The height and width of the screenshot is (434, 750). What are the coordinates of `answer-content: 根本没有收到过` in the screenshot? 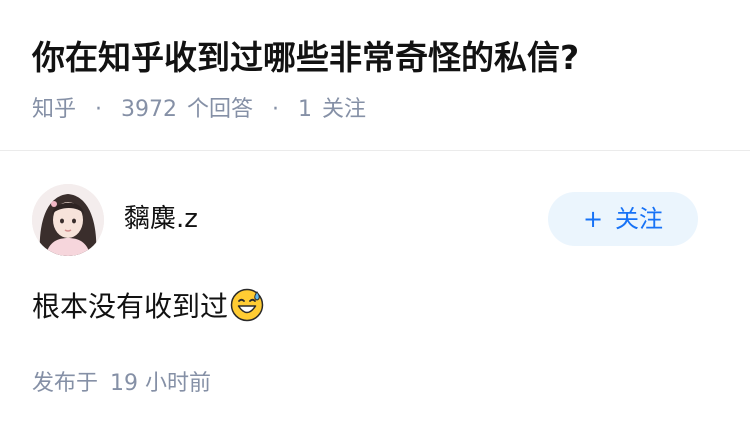 It's located at (148, 310).